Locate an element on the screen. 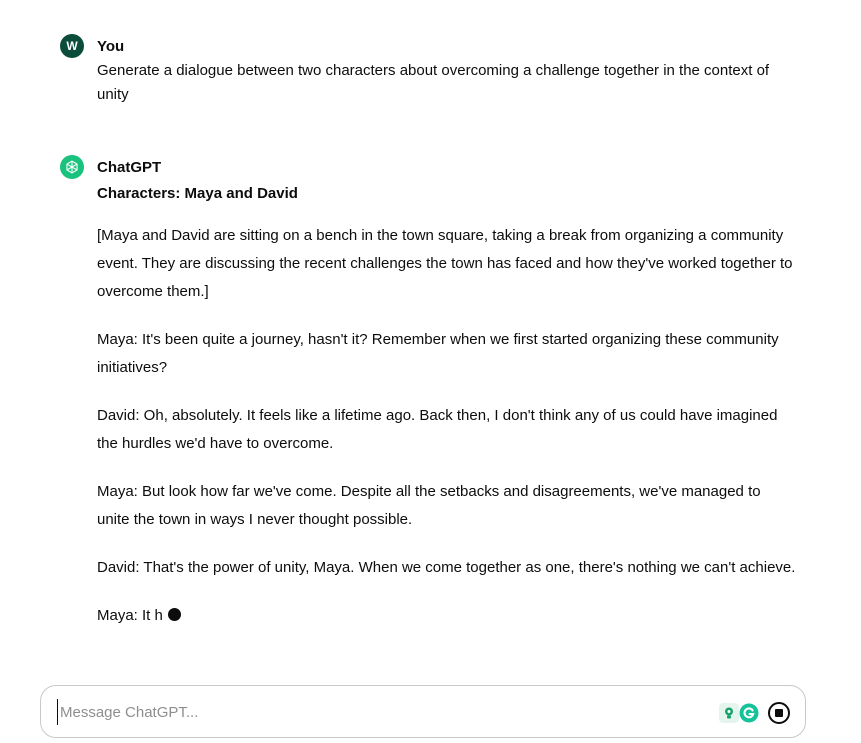  user-avatar: W is located at coordinates (72, 46).